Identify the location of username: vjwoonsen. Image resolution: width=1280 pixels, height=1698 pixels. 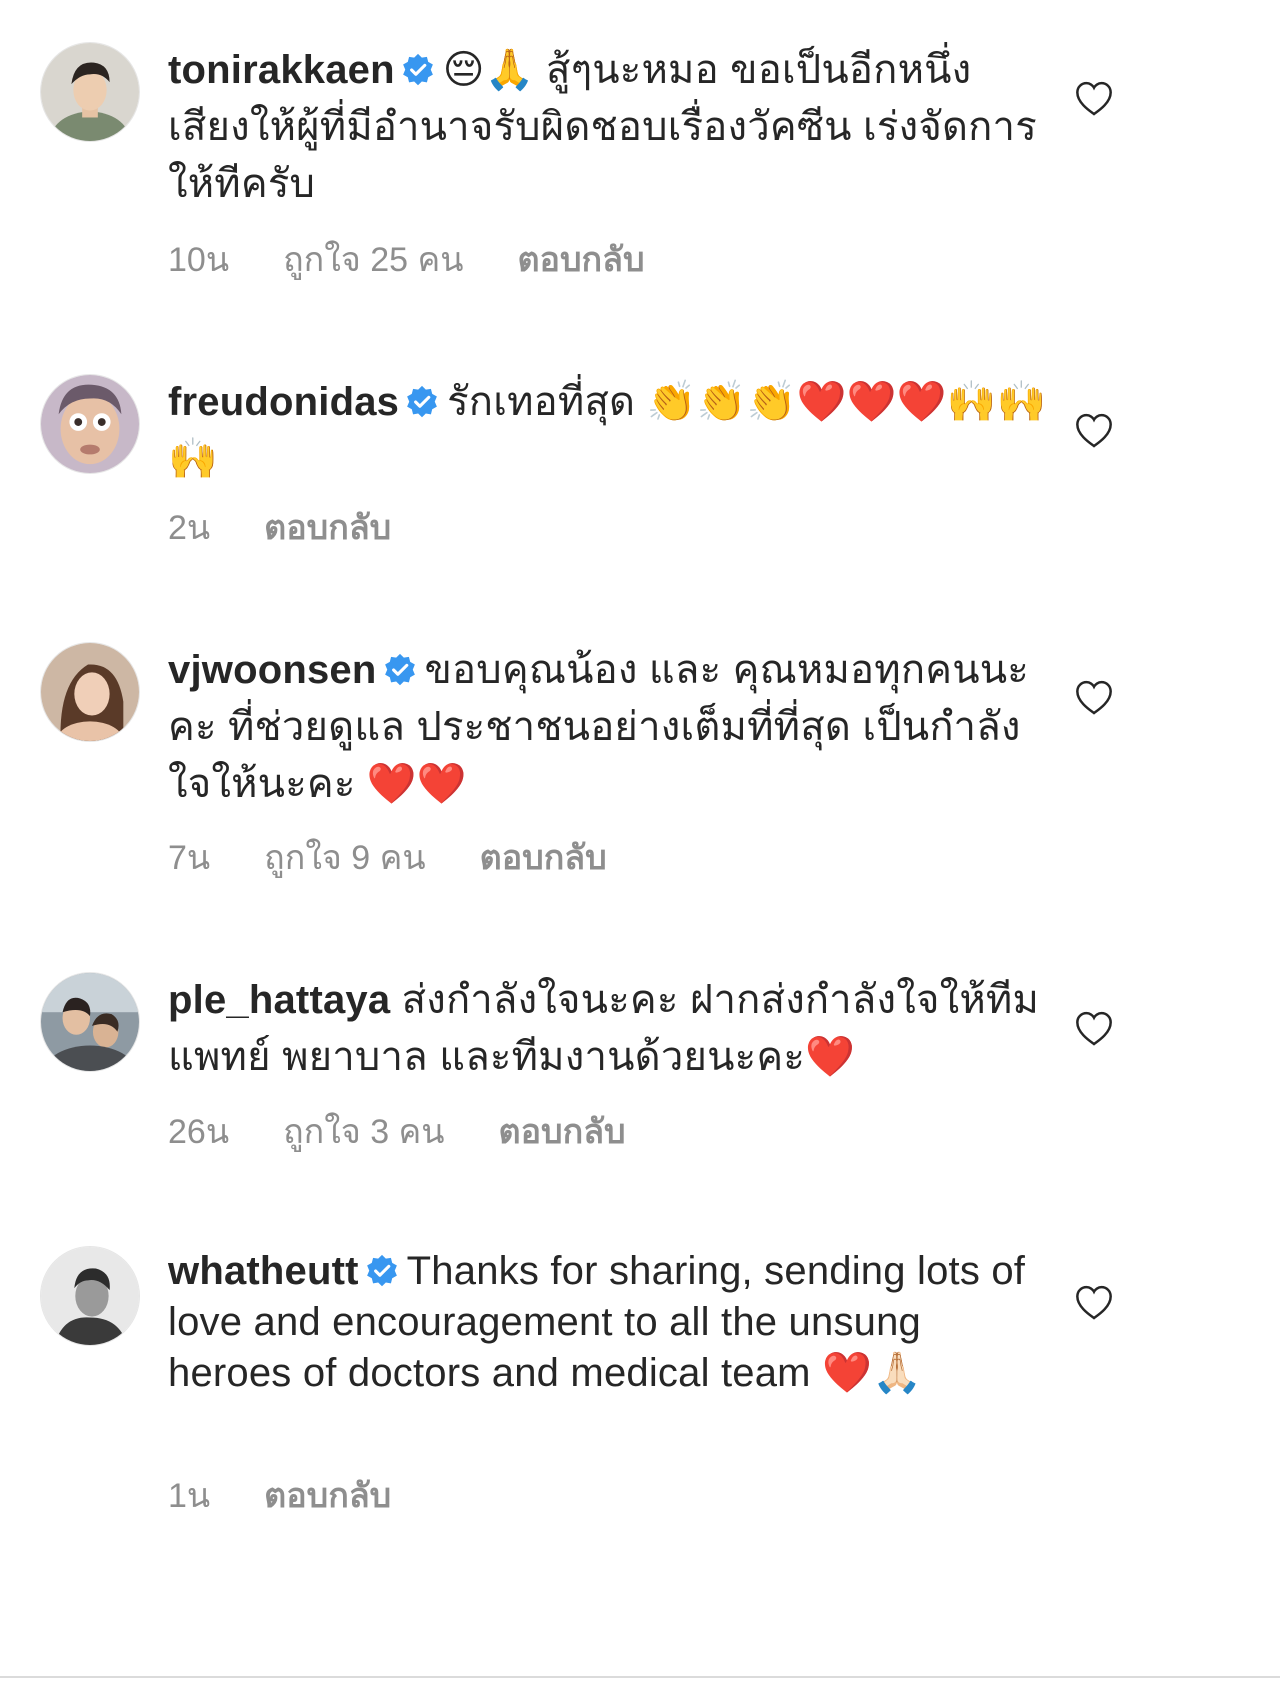
(272, 670).